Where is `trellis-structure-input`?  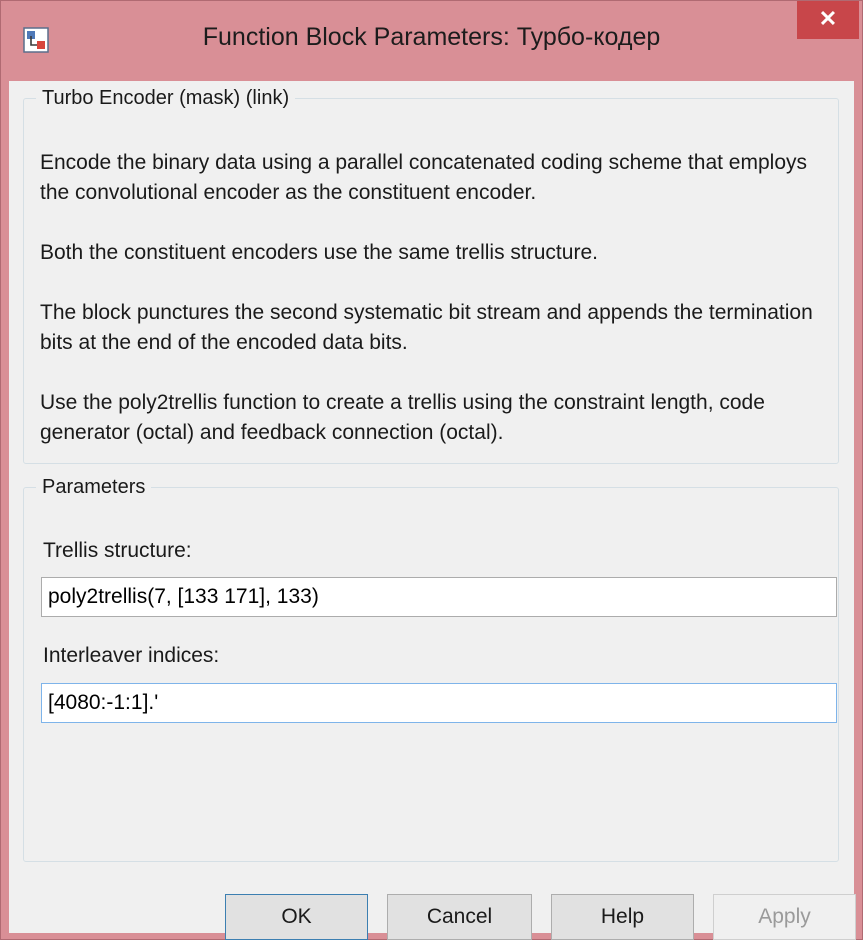
trellis-structure-input is located at coordinates (439, 597).